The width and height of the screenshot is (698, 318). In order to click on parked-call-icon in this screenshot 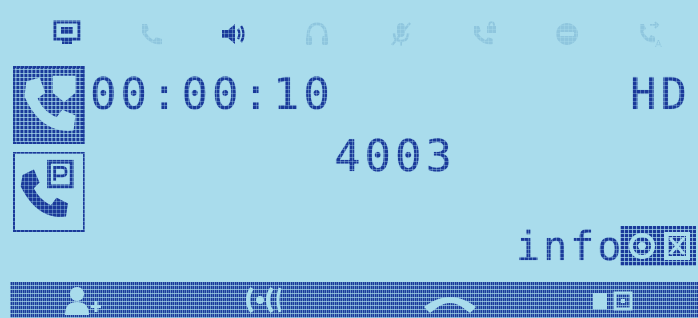, I will do `click(49, 192)`.